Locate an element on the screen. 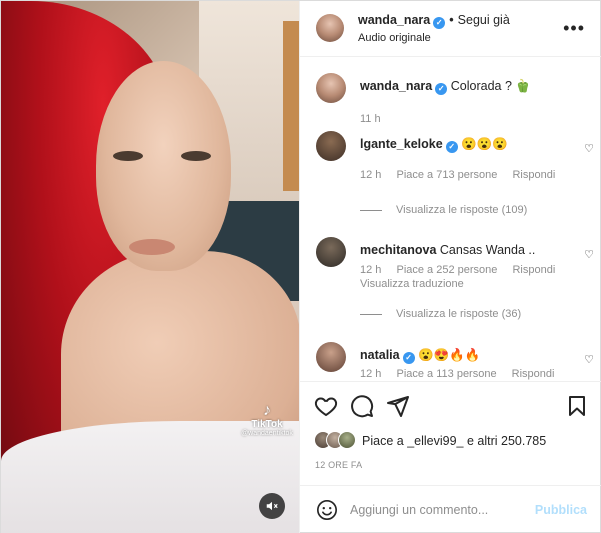 The height and width of the screenshot is (533, 601). post-timestamp: 12 ORE FA is located at coordinates (338, 465).